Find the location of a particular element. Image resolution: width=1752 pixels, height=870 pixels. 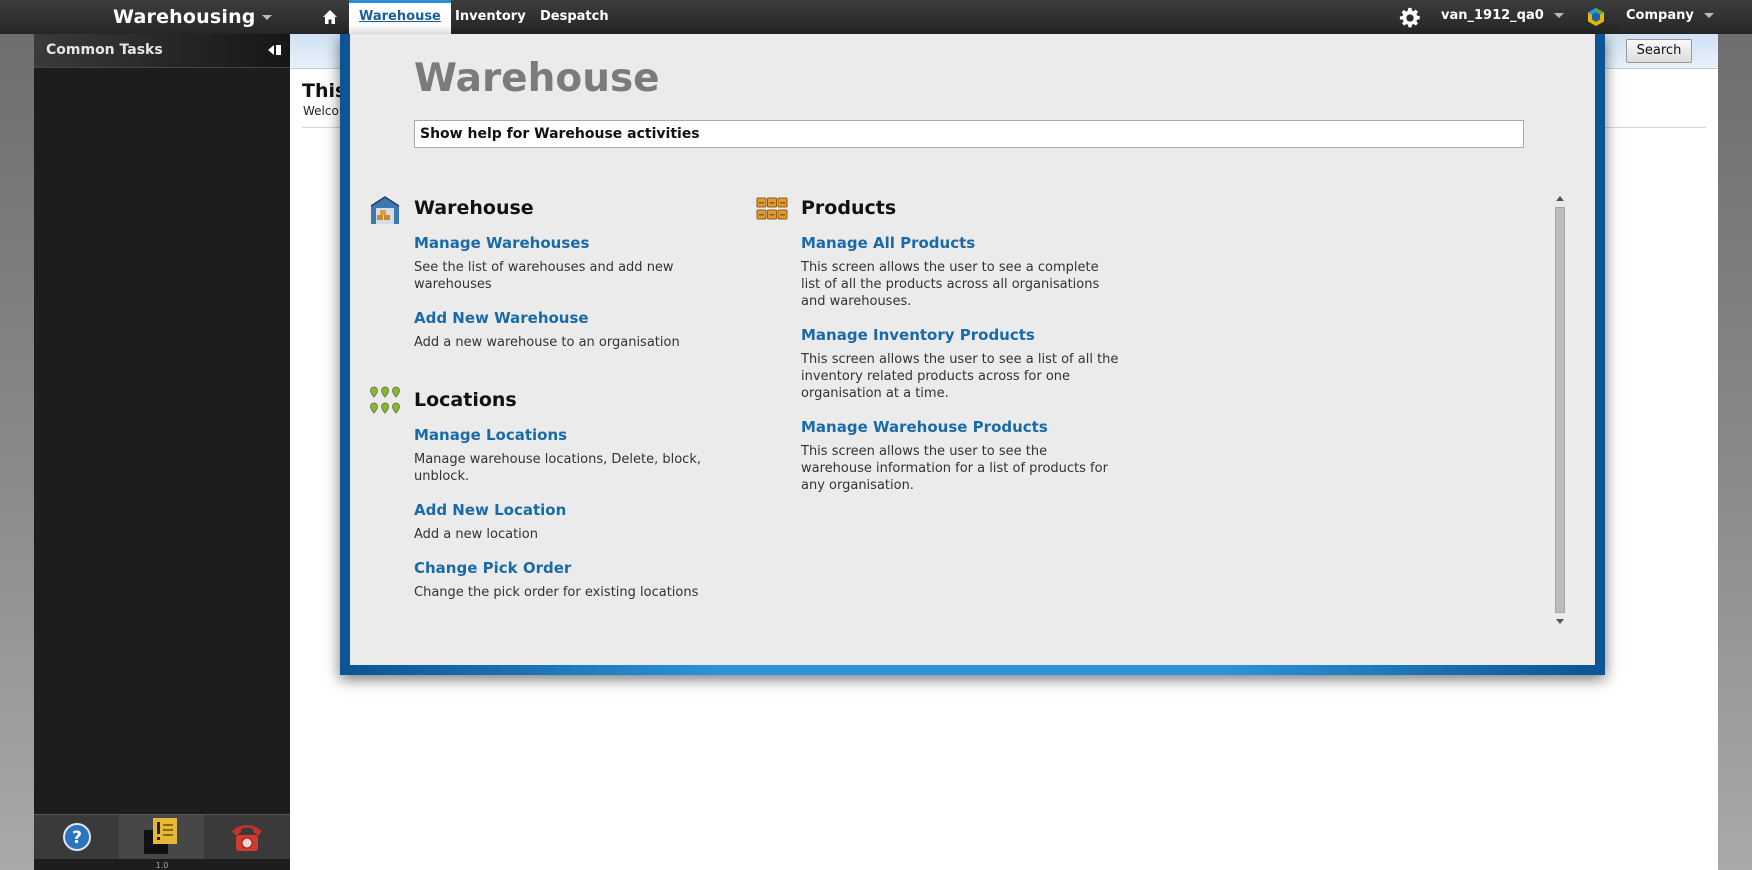

note-icon is located at coordinates (160, 836).